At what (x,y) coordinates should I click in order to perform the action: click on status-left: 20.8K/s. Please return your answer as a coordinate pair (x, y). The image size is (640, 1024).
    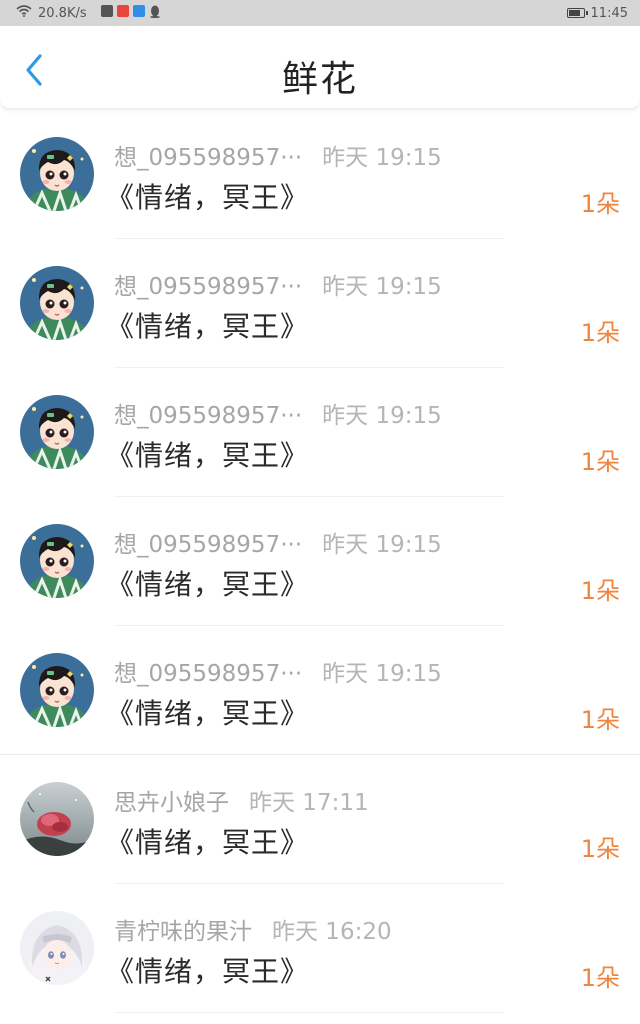
    Looking at the image, I should click on (88, 13).